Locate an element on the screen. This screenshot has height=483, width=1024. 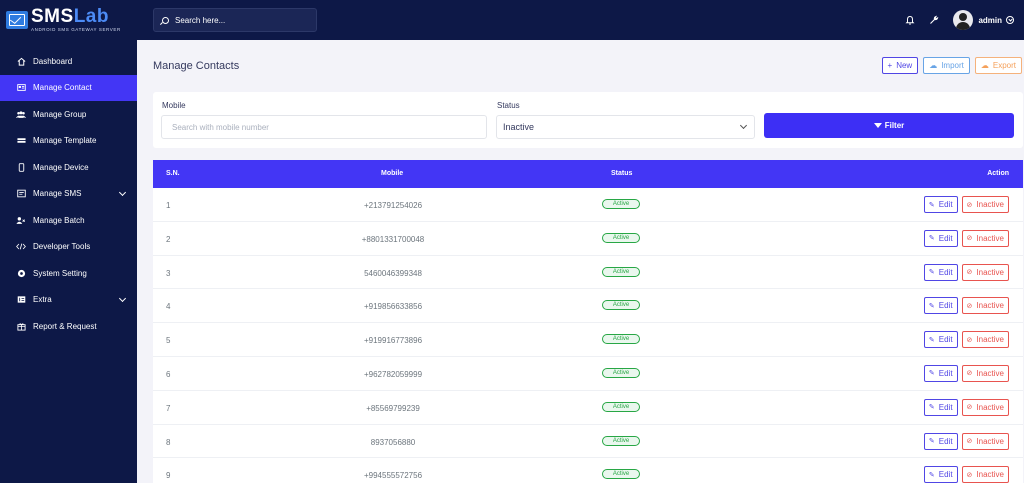
search-box is located at coordinates (235, 20).